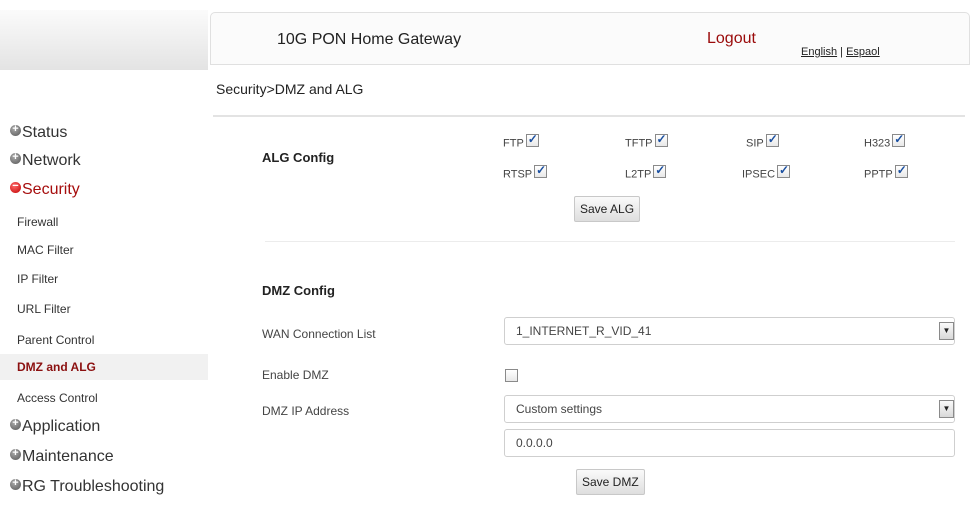 The image size is (973, 512). What do you see at coordinates (541, 170) in the screenshot?
I see `alg-rtsp-checkbox` at bounding box center [541, 170].